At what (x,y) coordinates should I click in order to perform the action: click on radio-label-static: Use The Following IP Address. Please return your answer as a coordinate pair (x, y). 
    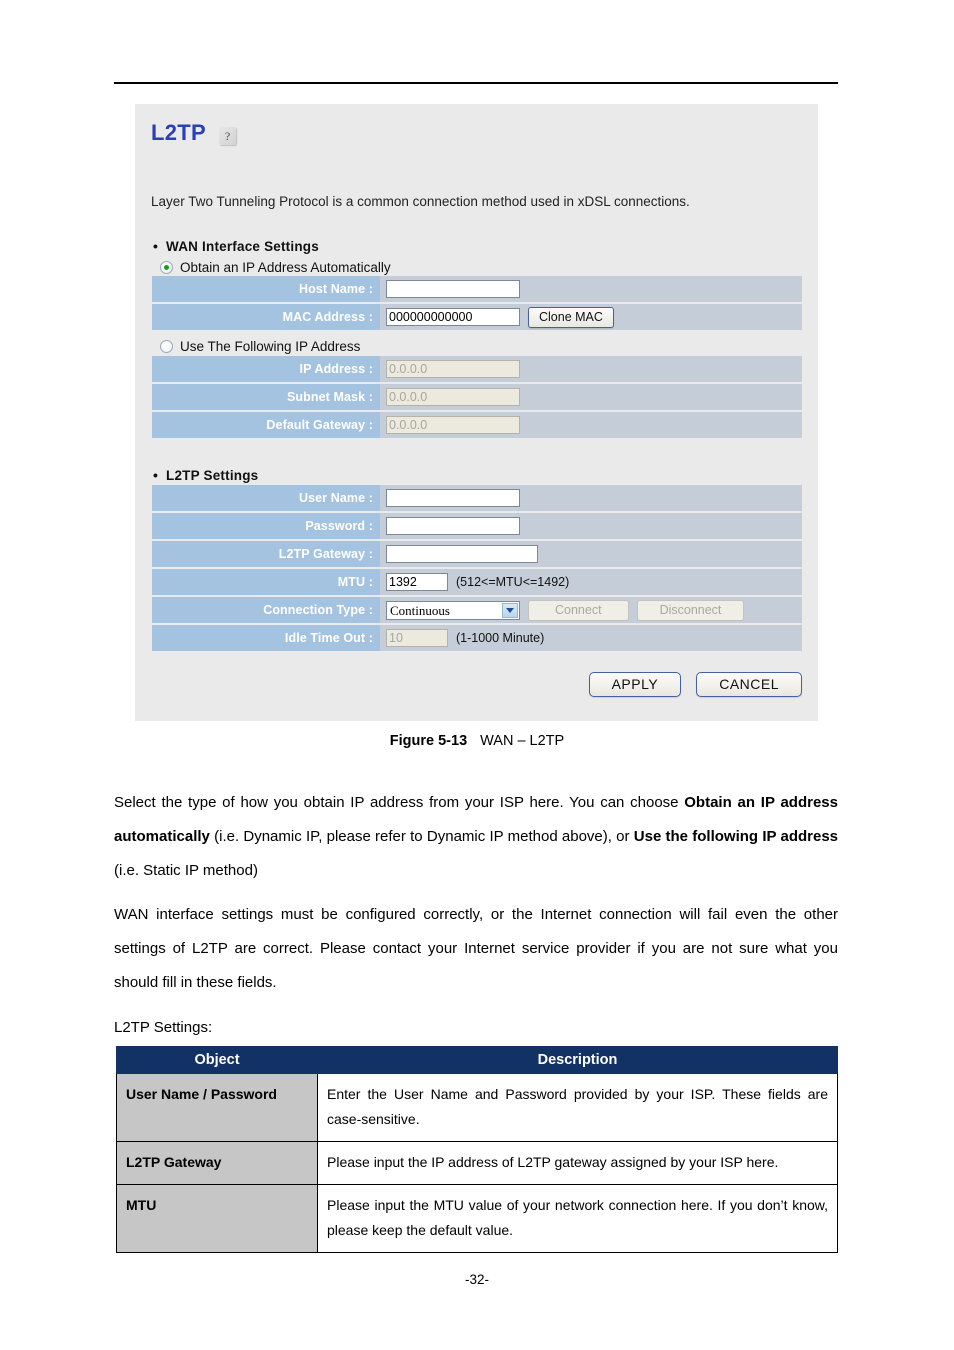
    Looking at the image, I should click on (270, 346).